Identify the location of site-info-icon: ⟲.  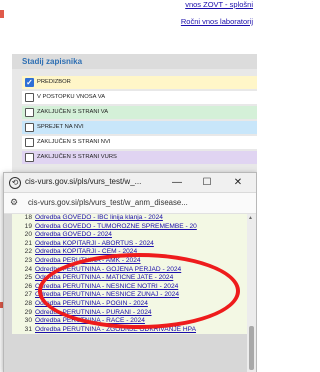
(15, 183).